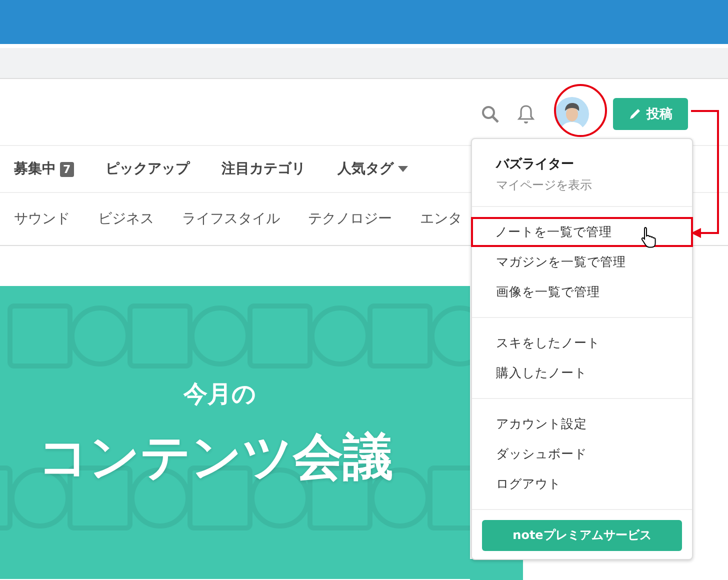 Image resolution: width=728 pixels, height=580 pixels. I want to click on highlight-circle, so click(580, 110).